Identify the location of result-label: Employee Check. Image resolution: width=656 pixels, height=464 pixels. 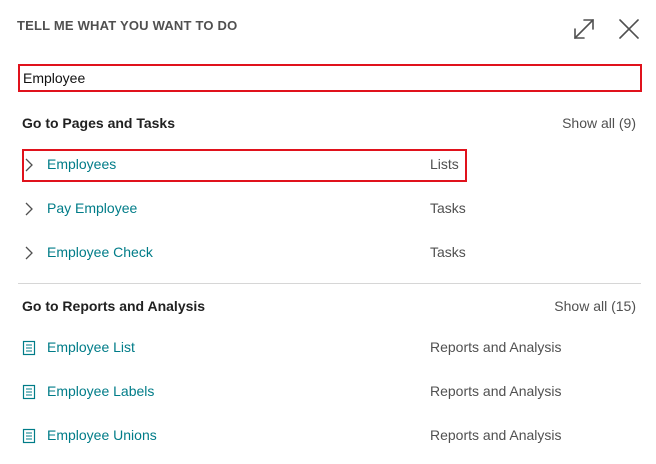
(100, 252).